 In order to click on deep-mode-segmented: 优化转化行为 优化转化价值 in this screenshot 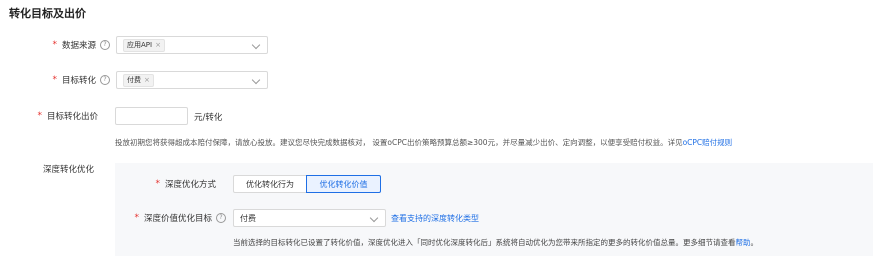, I will do `click(307, 184)`.